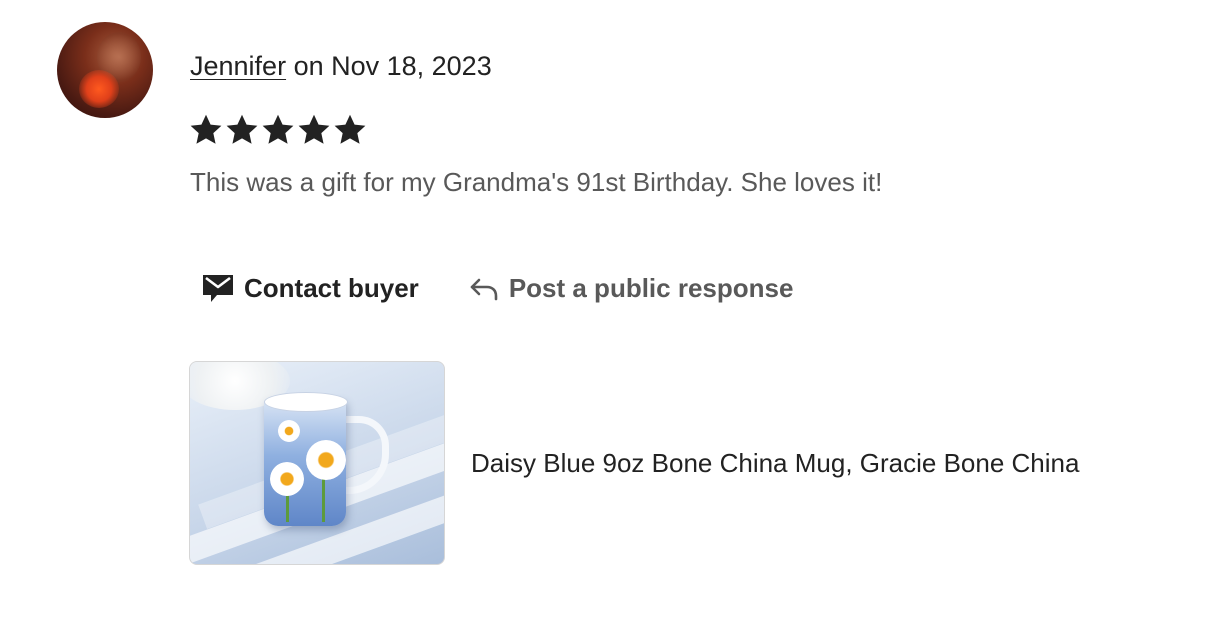 This screenshot has width=1220, height=628. I want to click on review-byline: Jennifer on Nov 18, 2023, so click(341, 66).